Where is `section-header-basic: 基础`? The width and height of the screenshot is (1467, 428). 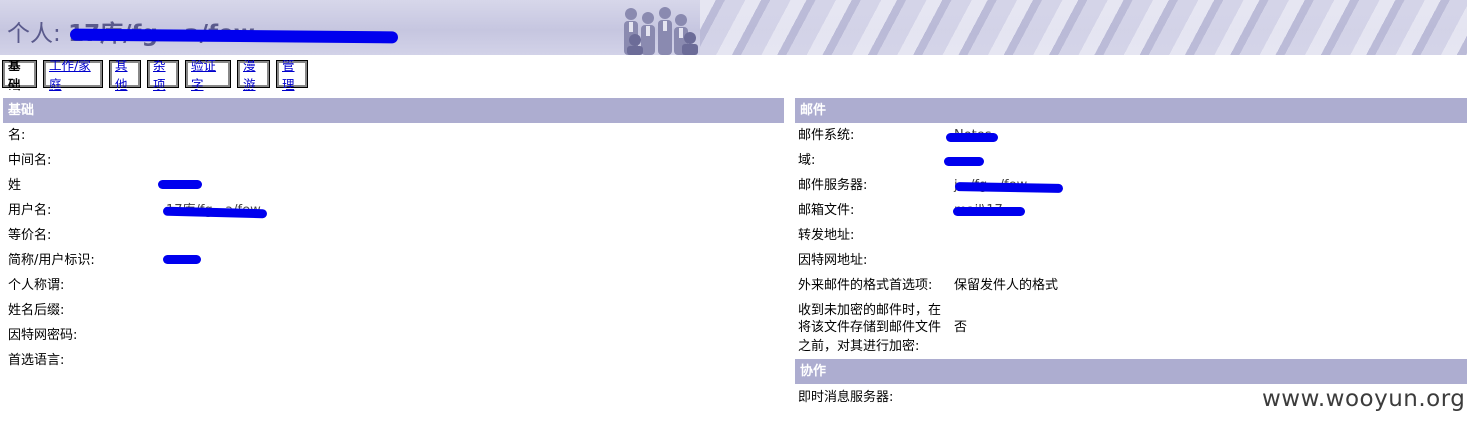
section-header-basic: 基础 is located at coordinates (393, 110).